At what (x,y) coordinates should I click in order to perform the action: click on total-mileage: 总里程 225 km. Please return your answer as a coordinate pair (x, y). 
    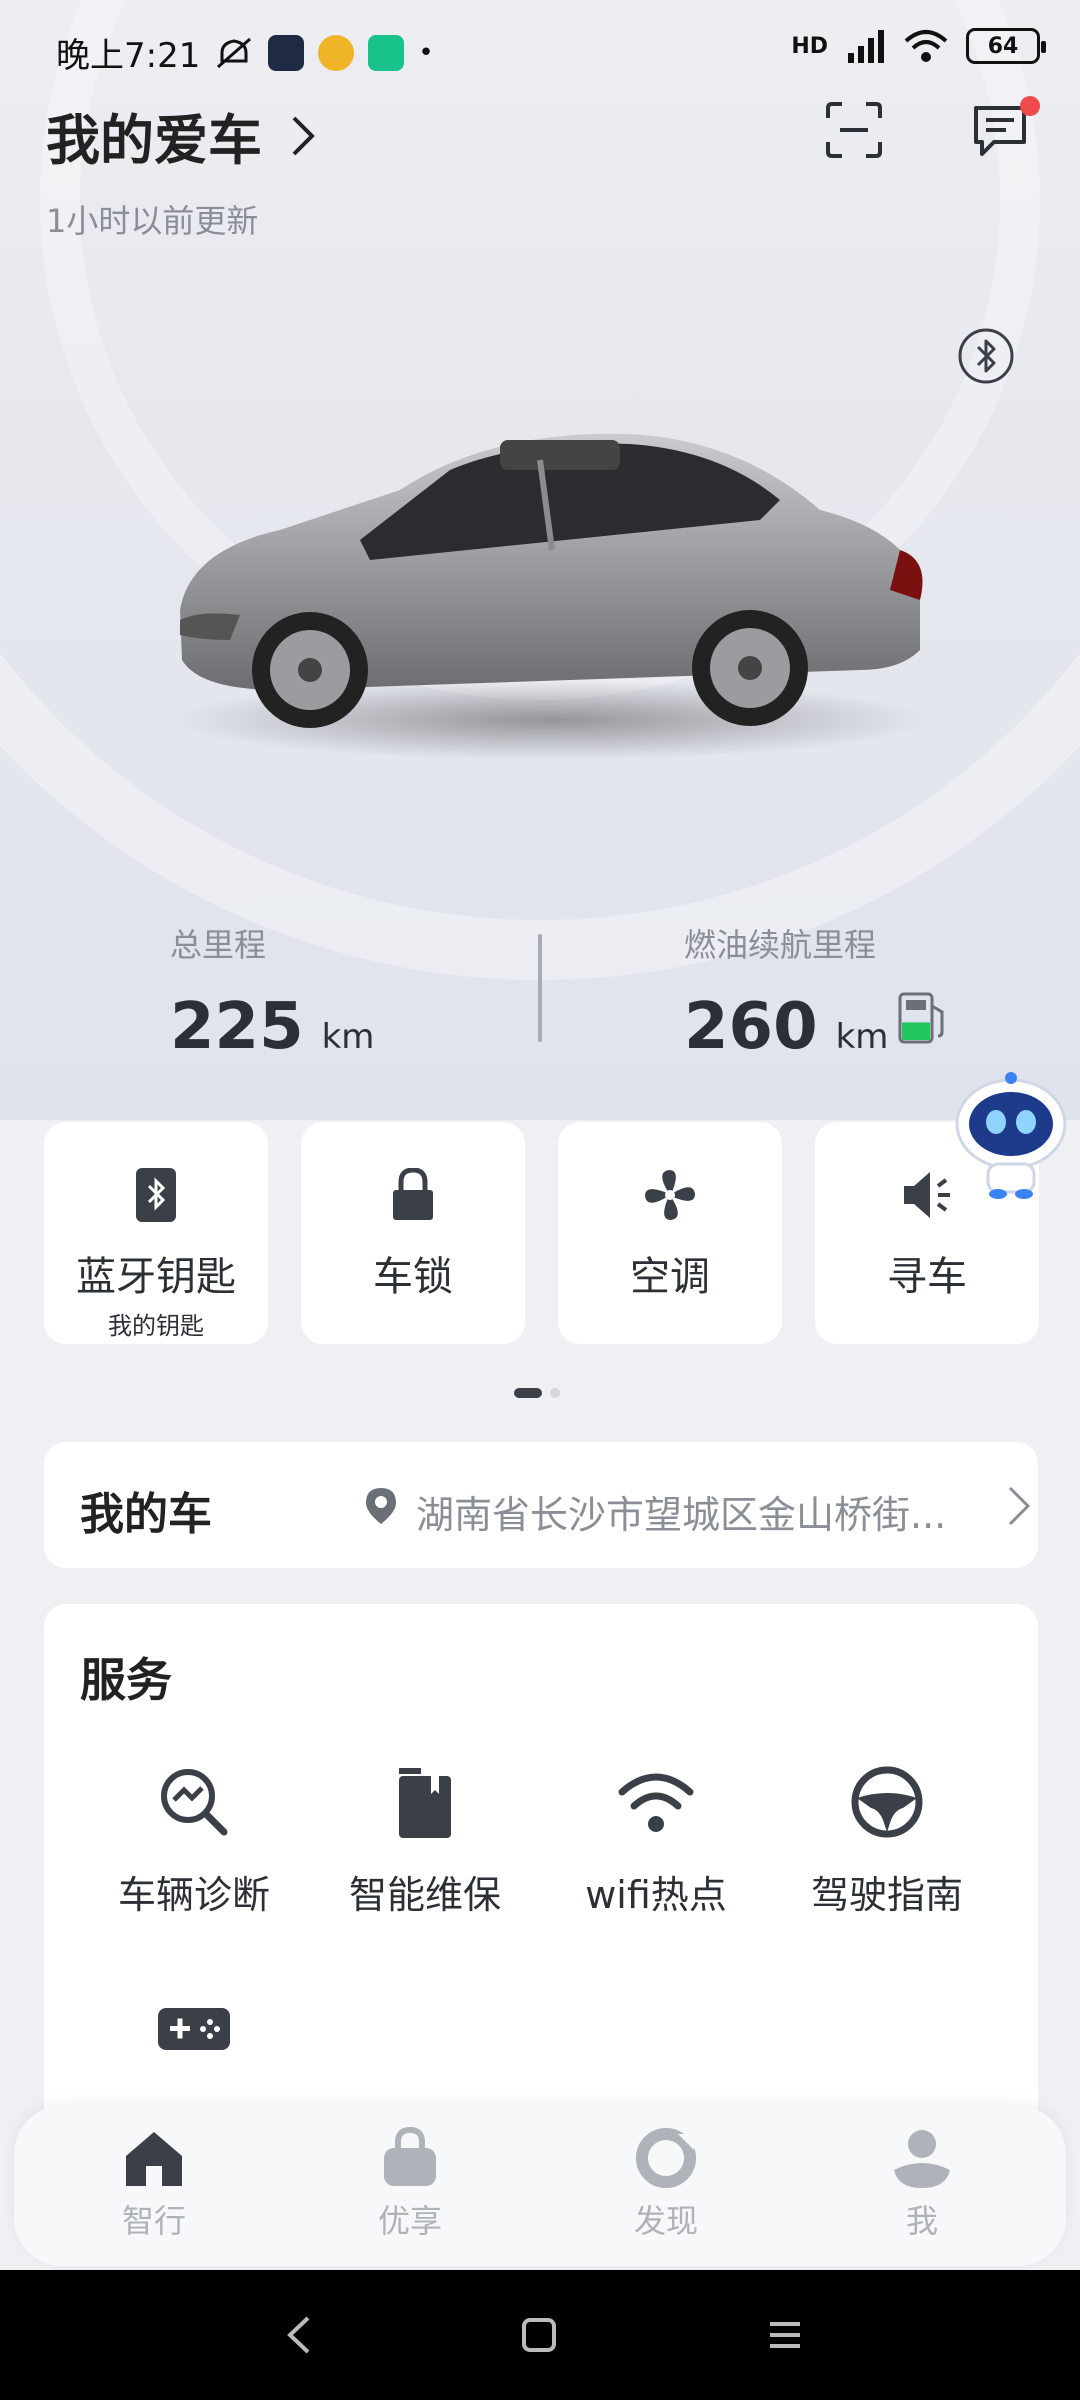
    Looking at the image, I should click on (272, 992).